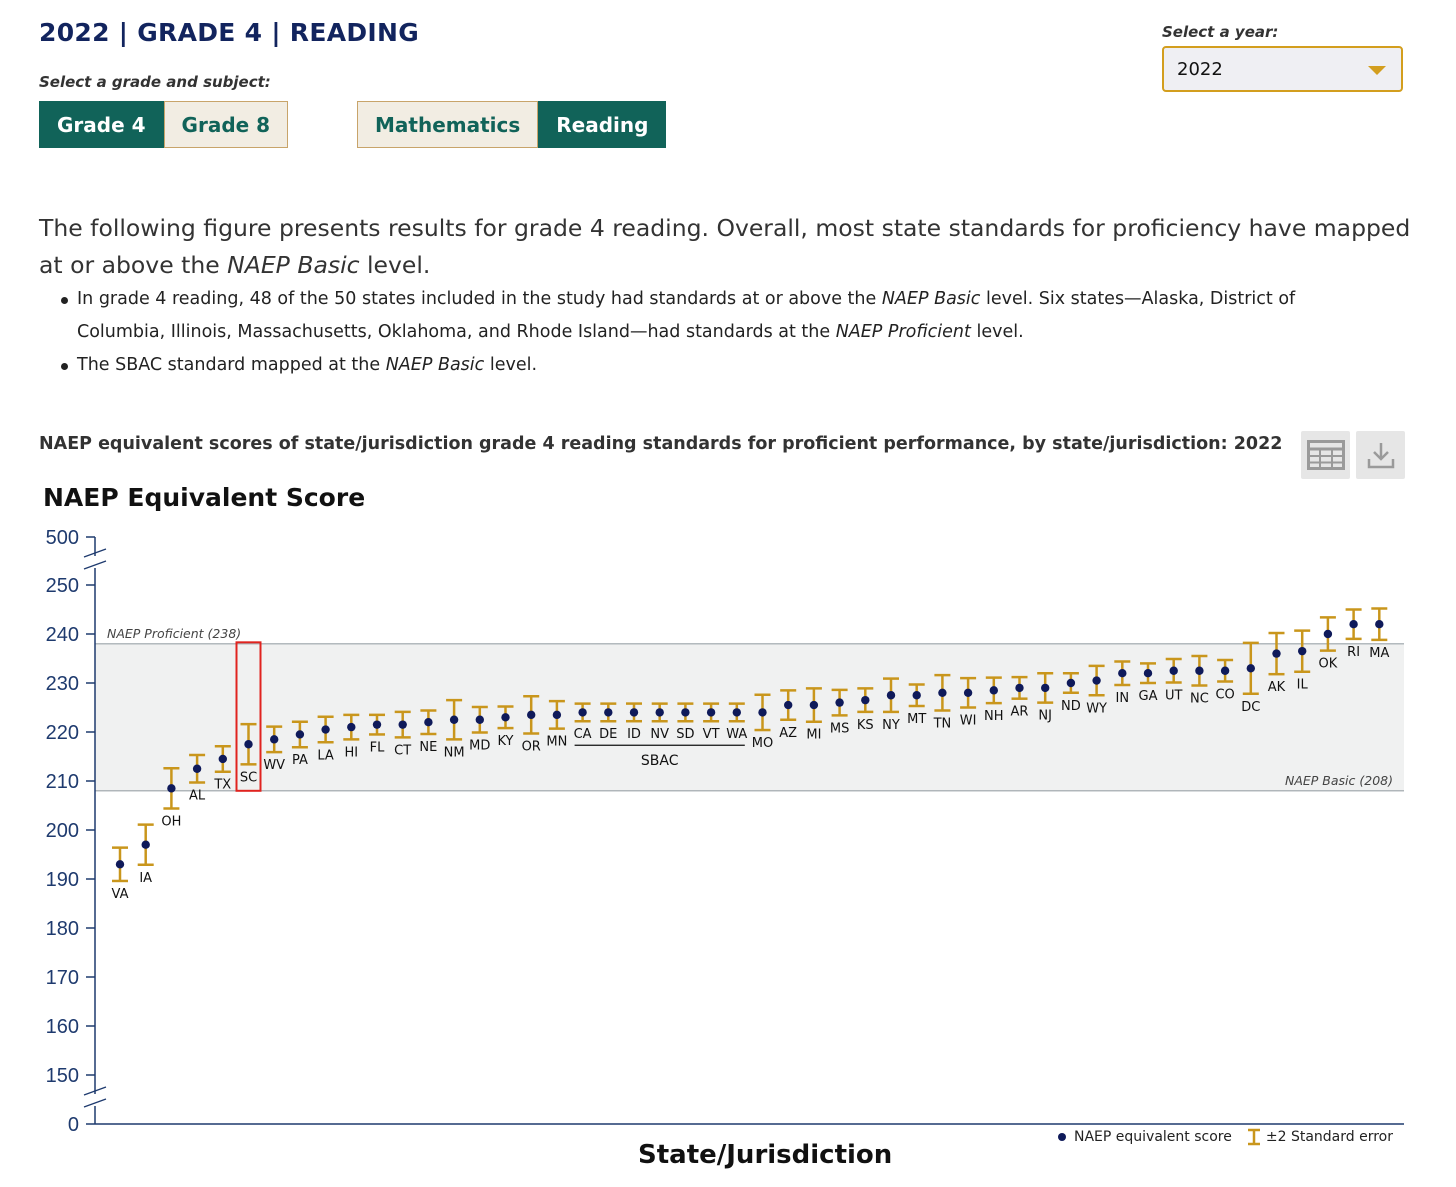 The image size is (1456, 1187). I want to click on state-label: DE, so click(608, 734).